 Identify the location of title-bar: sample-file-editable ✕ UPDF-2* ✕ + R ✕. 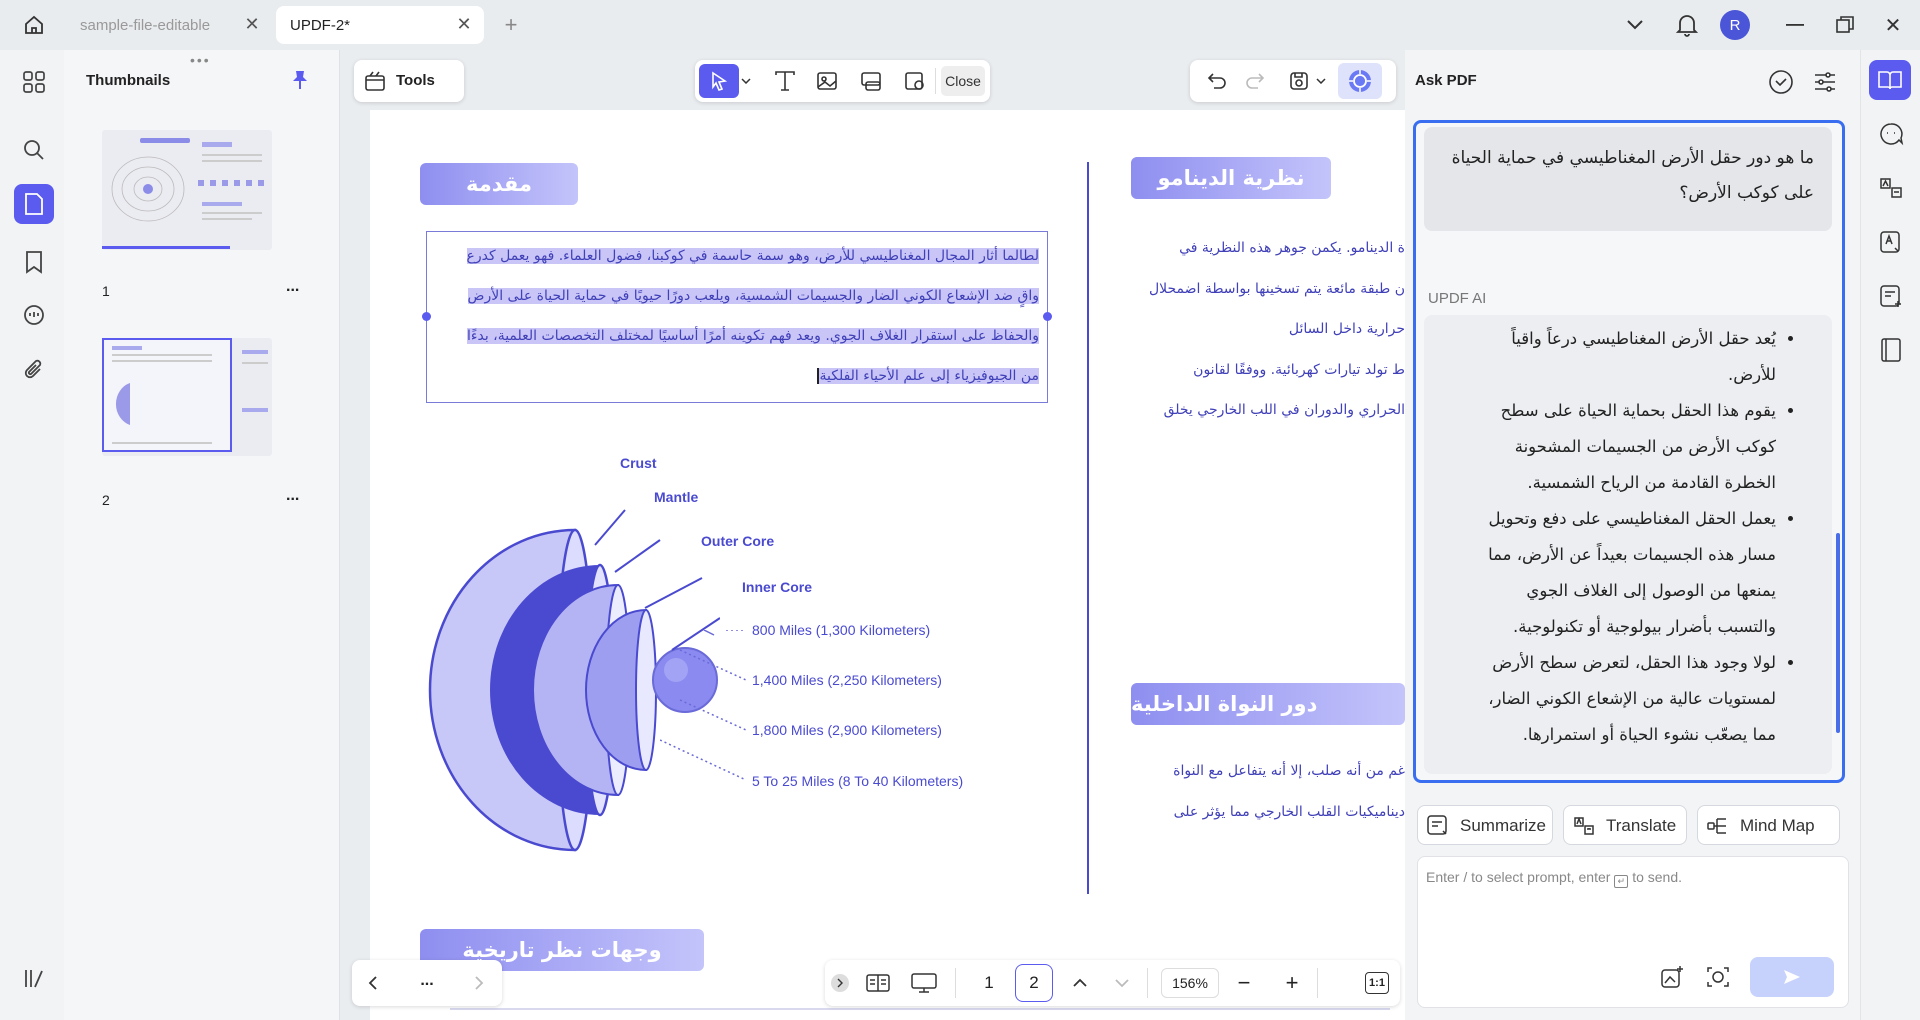
(960, 25).